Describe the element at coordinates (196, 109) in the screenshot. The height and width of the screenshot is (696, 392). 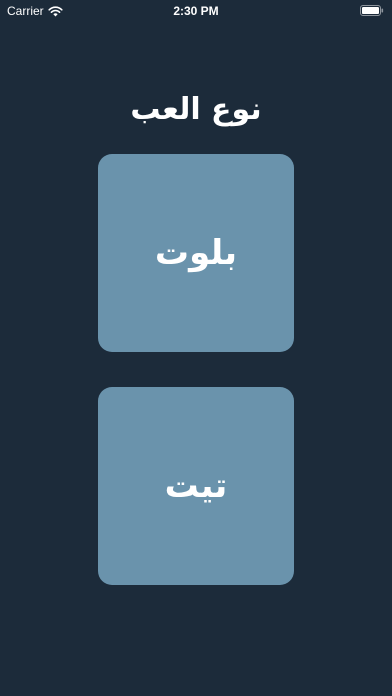
I see `page-title: نوع العب` at that location.